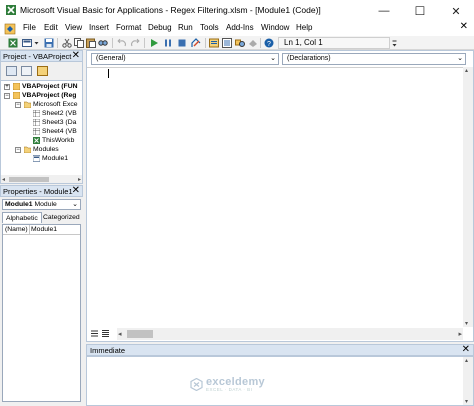  Describe the element at coordinates (135, 43) in the screenshot. I see `redo-icon` at that location.